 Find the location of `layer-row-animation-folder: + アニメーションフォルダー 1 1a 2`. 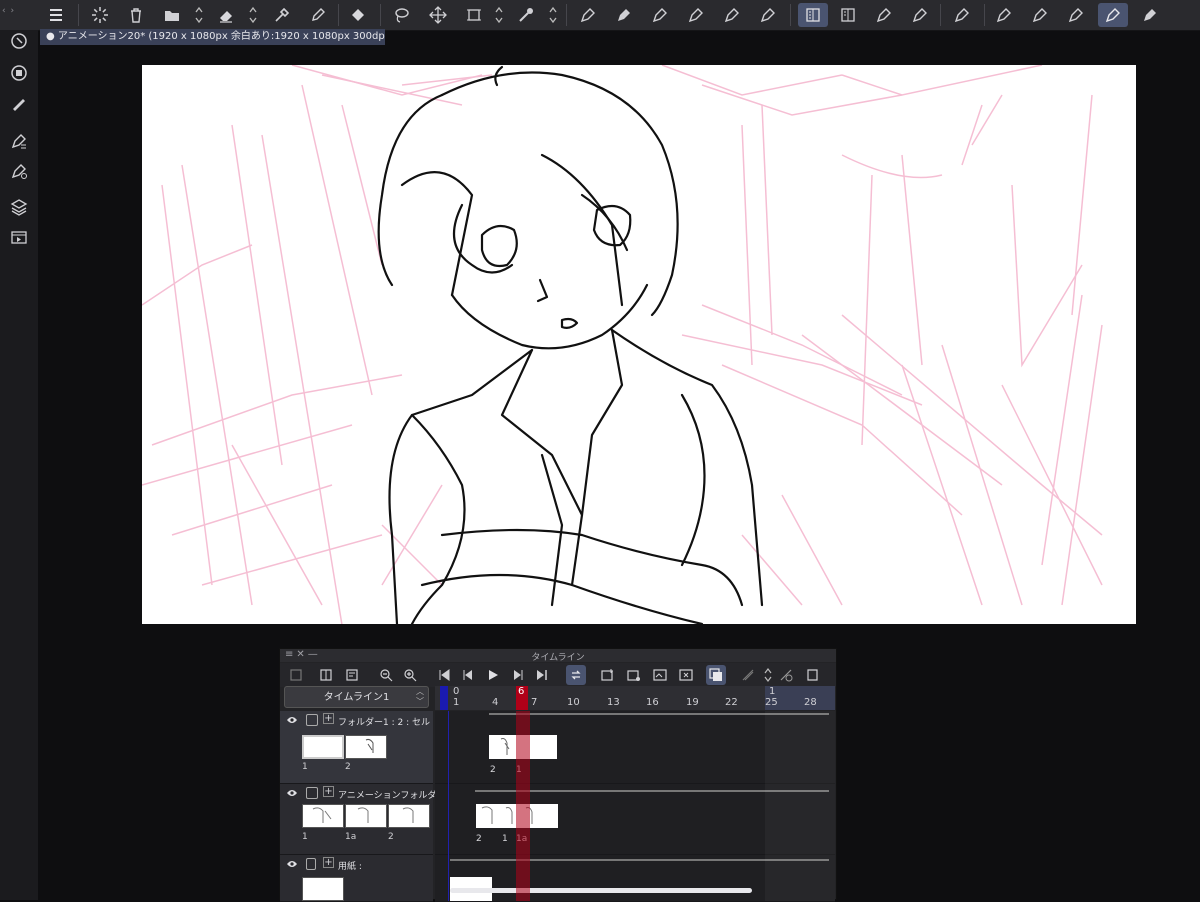

layer-row-animation-folder: + アニメーションフォルダー 1 1a 2 is located at coordinates (362, 819).